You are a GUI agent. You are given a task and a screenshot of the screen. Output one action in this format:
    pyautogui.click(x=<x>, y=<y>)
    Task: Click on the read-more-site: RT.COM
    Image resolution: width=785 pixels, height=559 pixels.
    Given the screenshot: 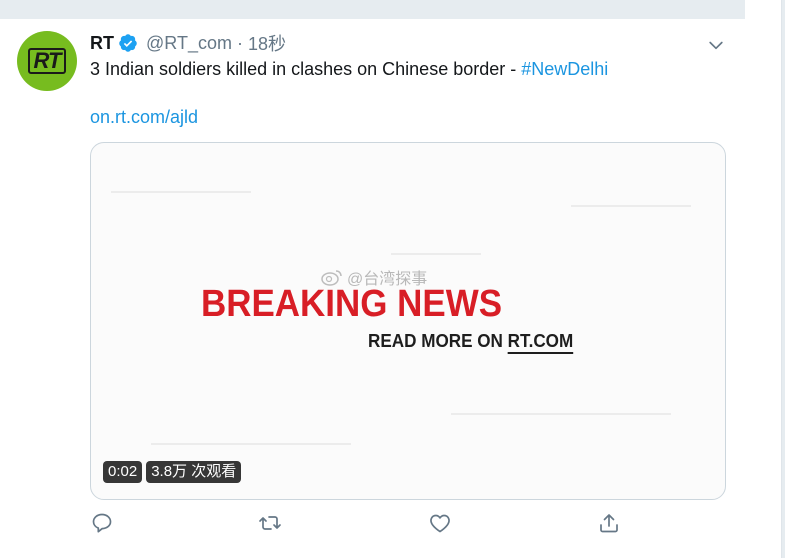 What is the action you would take?
    pyautogui.click(x=540, y=342)
    